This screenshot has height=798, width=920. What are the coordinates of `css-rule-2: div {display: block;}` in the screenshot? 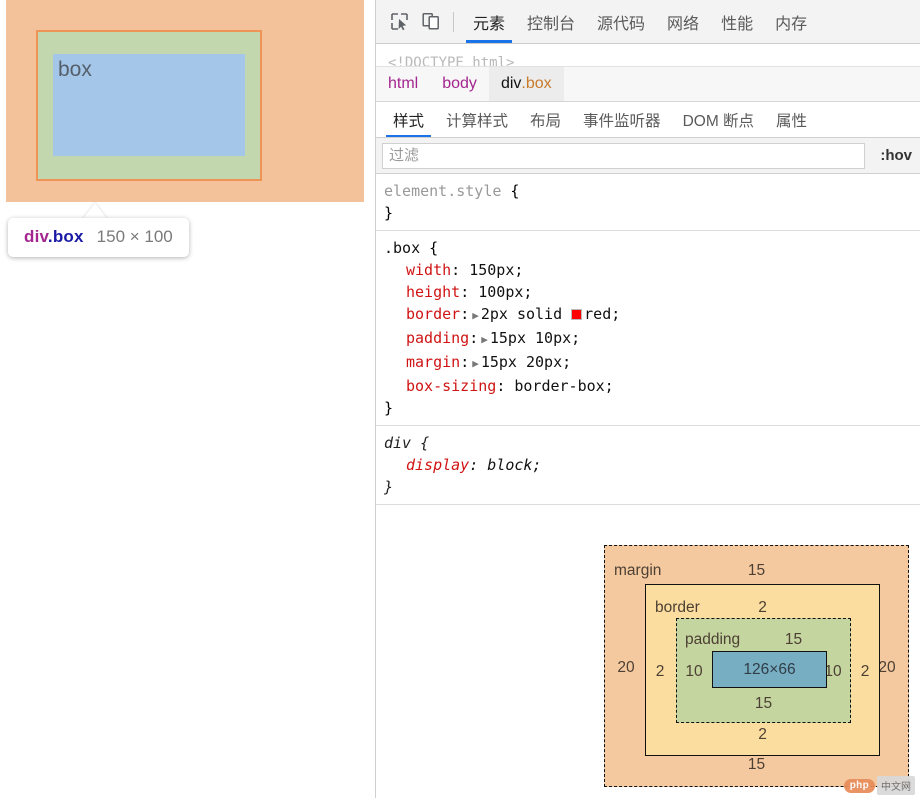 It's located at (648, 465).